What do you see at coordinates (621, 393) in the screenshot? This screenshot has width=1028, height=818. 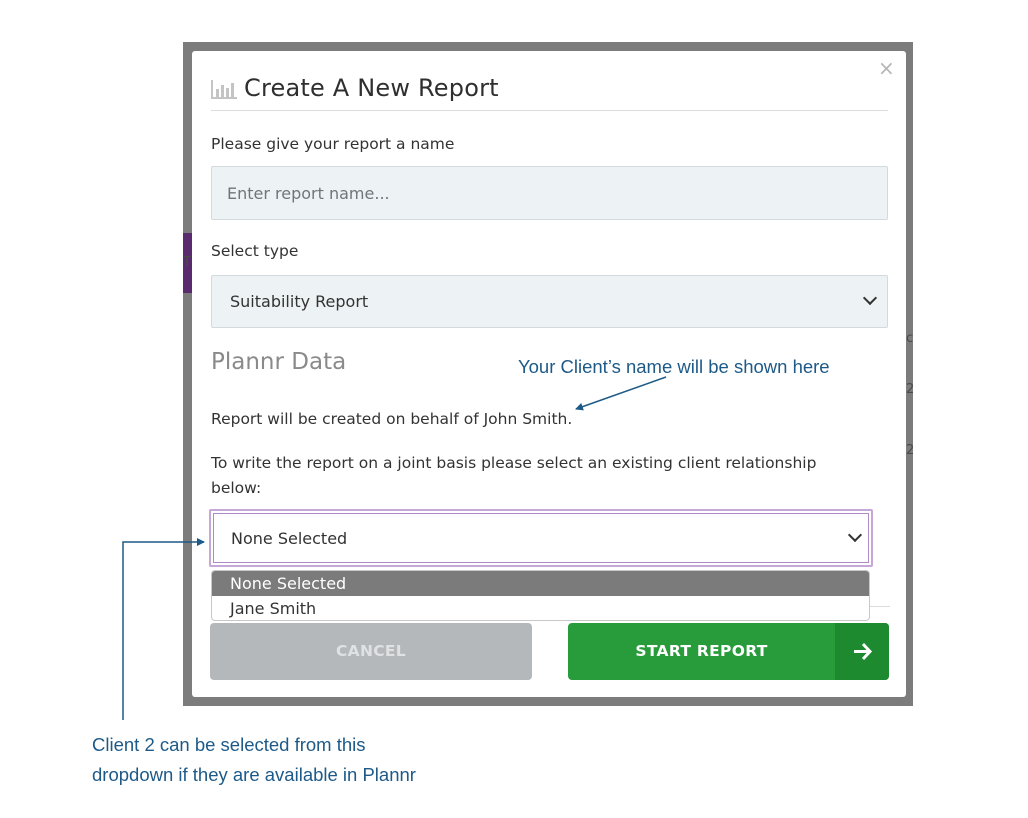 I see `arrow-to-client-name` at bounding box center [621, 393].